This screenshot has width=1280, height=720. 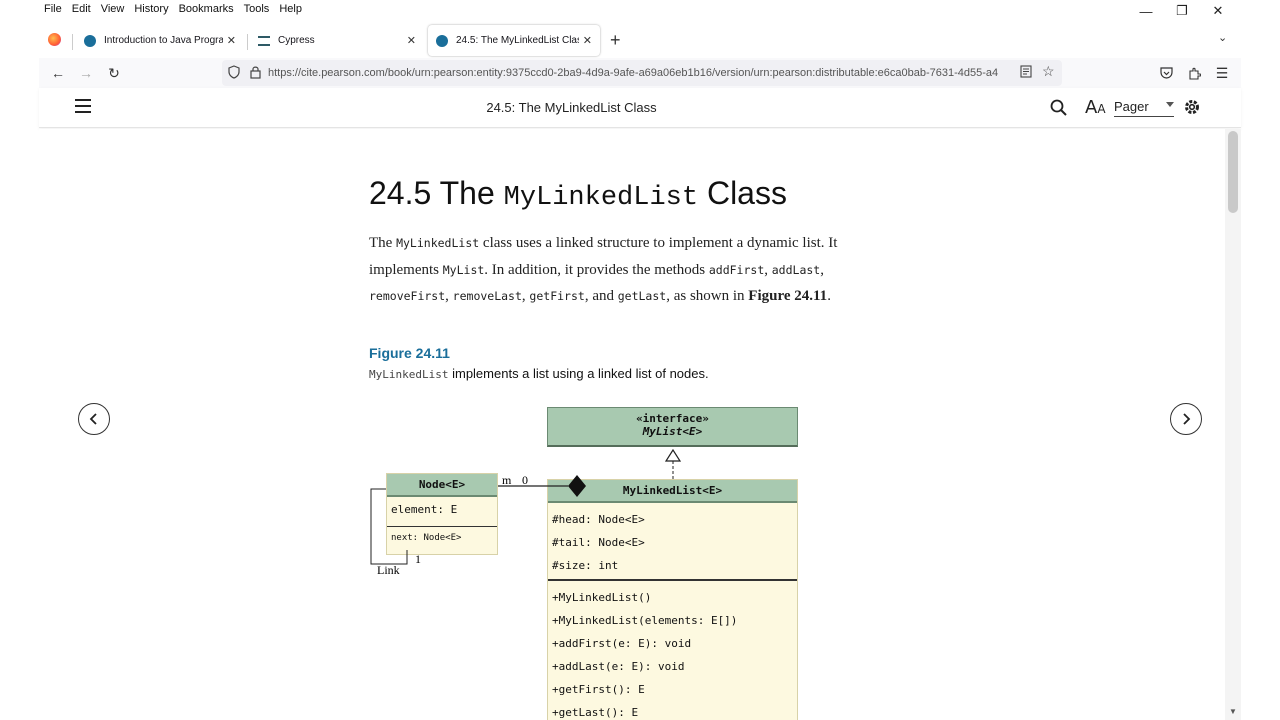 What do you see at coordinates (615, 40) in the screenshot?
I see `new-tab-icon: +` at bounding box center [615, 40].